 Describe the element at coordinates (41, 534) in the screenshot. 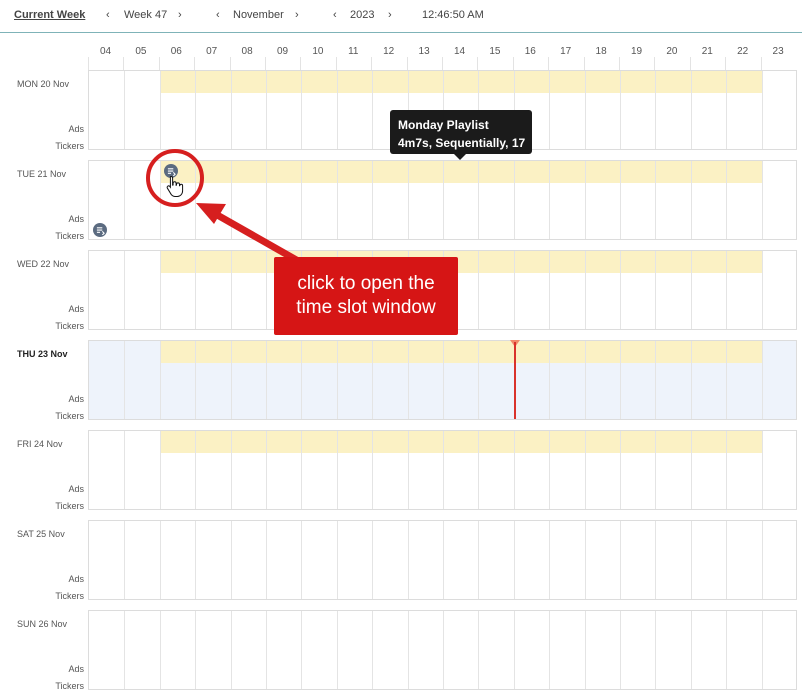

I see `day-label: SAT 25 Nov` at that location.